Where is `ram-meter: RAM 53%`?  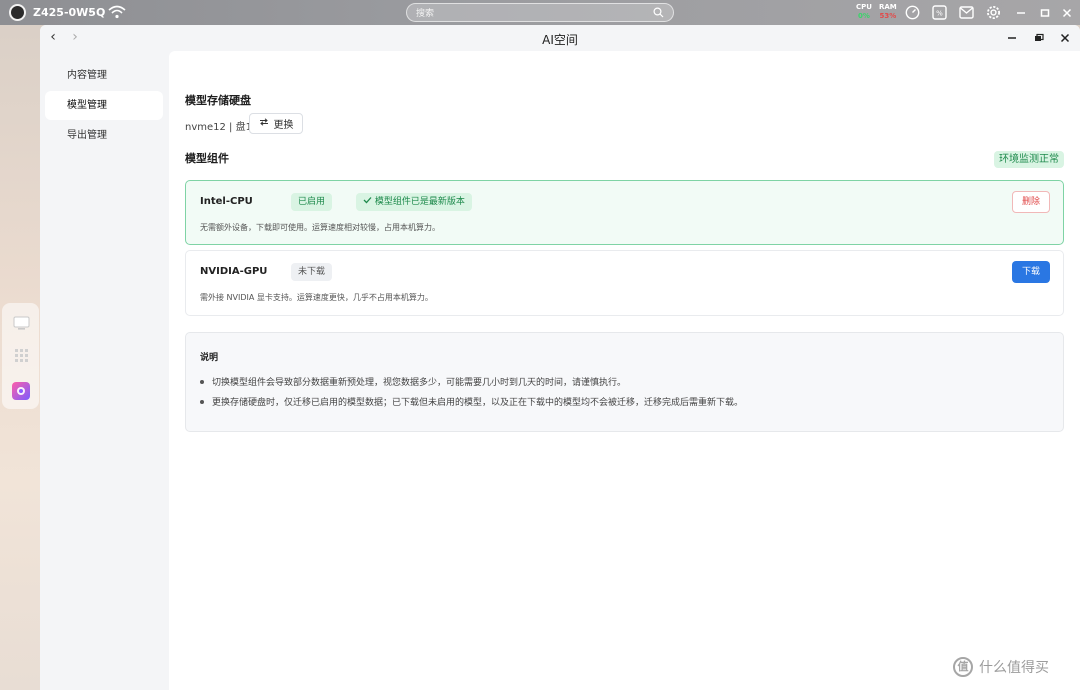 ram-meter: RAM 53% is located at coordinates (888, 12).